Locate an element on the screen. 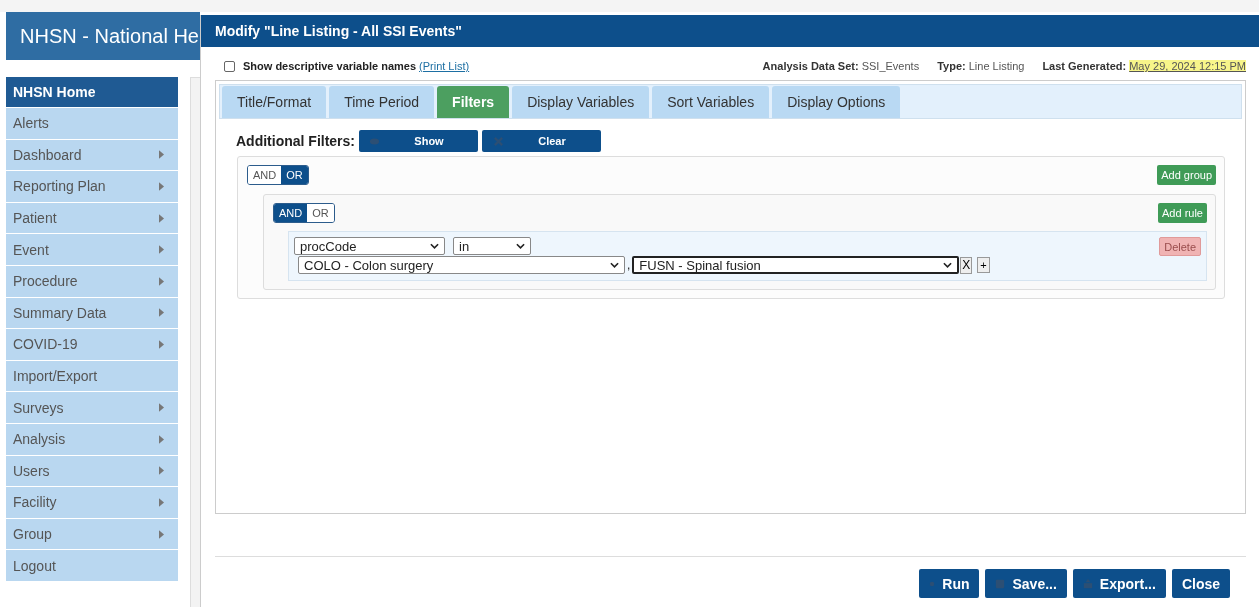 The height and width of the screenshot is (607, 1259). checkbox-label: Show descriptive variable names is located at coordinates (330, 66).